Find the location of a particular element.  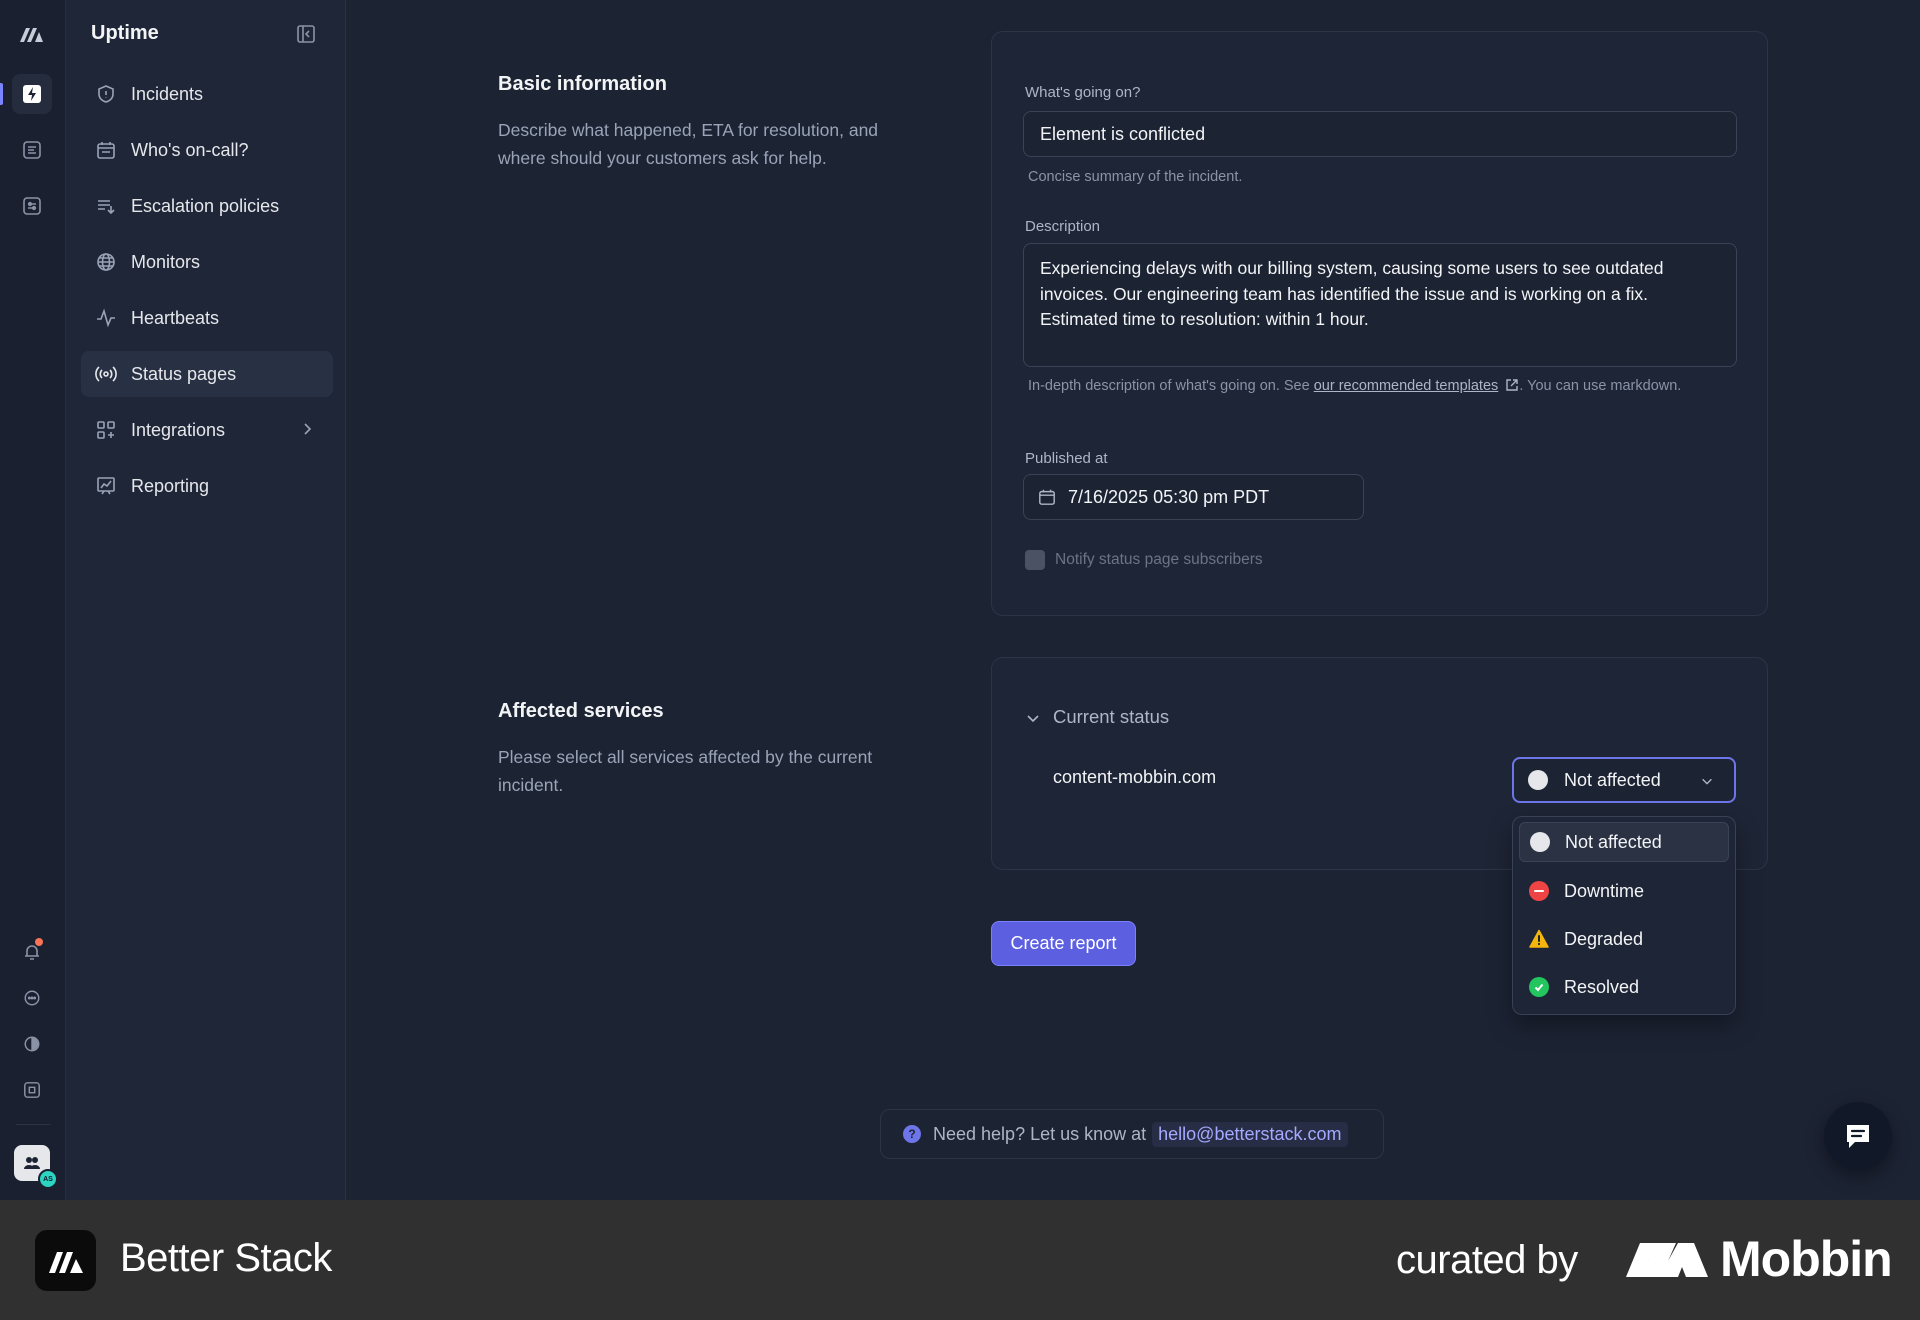

sidebar-item-integrations: Integrations is located at coordinates (207, 430).